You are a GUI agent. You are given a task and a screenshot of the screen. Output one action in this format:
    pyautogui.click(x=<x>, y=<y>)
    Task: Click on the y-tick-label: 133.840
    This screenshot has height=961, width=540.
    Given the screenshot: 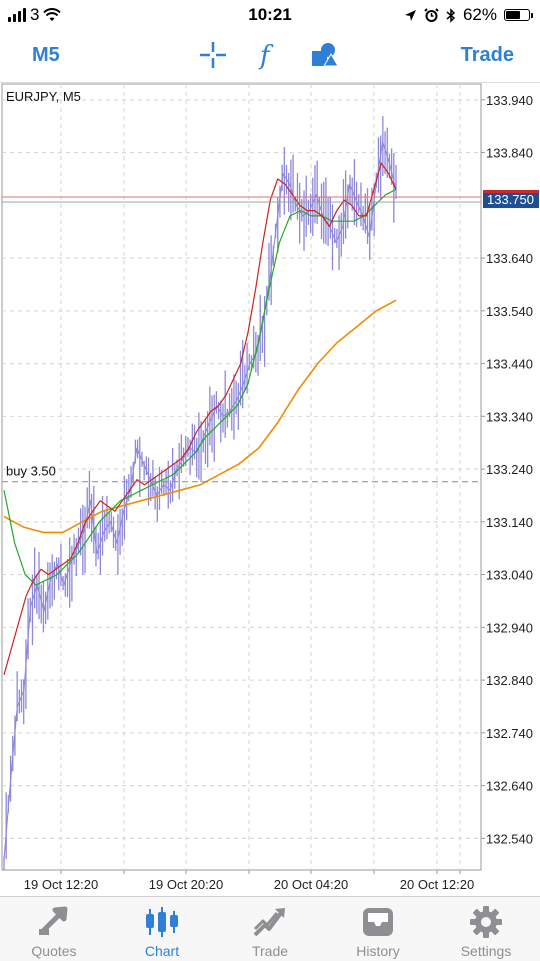 What is the action you would take?
    pyautogui.click(x=509, y=153)
    